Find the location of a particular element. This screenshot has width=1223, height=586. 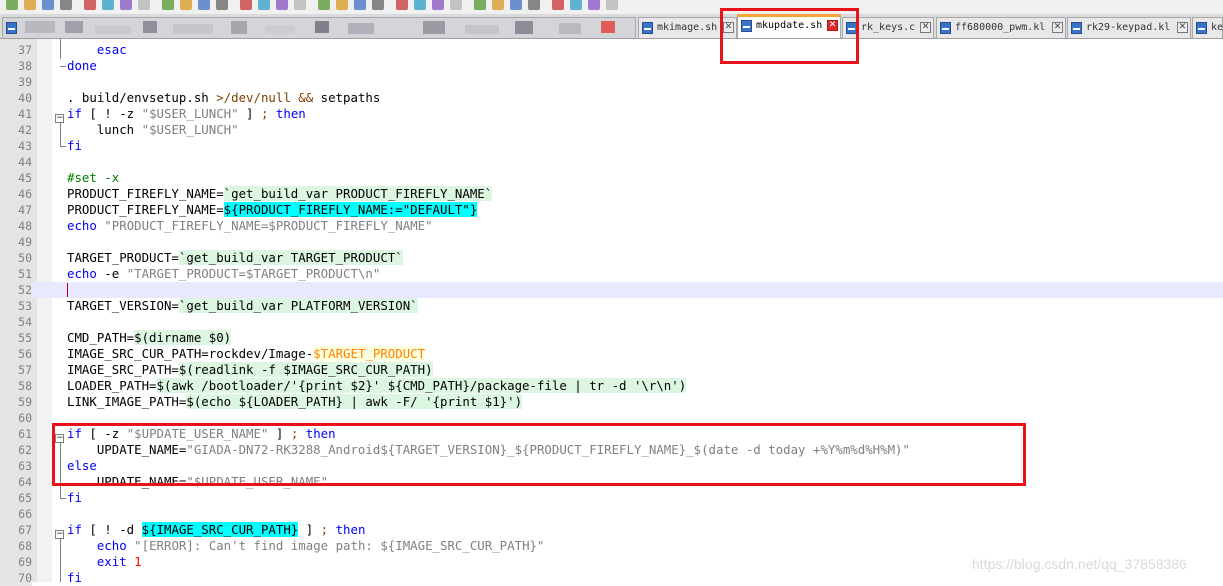

folder-workspace-icon is located at coordinates (480, 5).